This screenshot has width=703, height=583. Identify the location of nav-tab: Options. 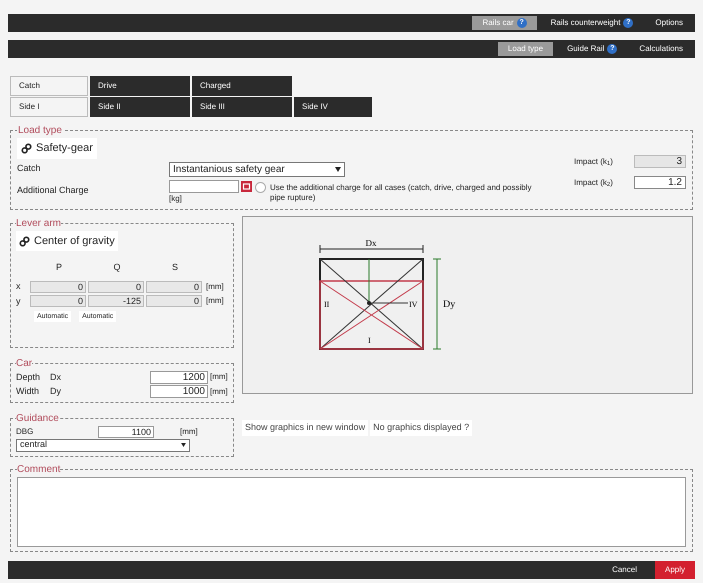
(669, 23).